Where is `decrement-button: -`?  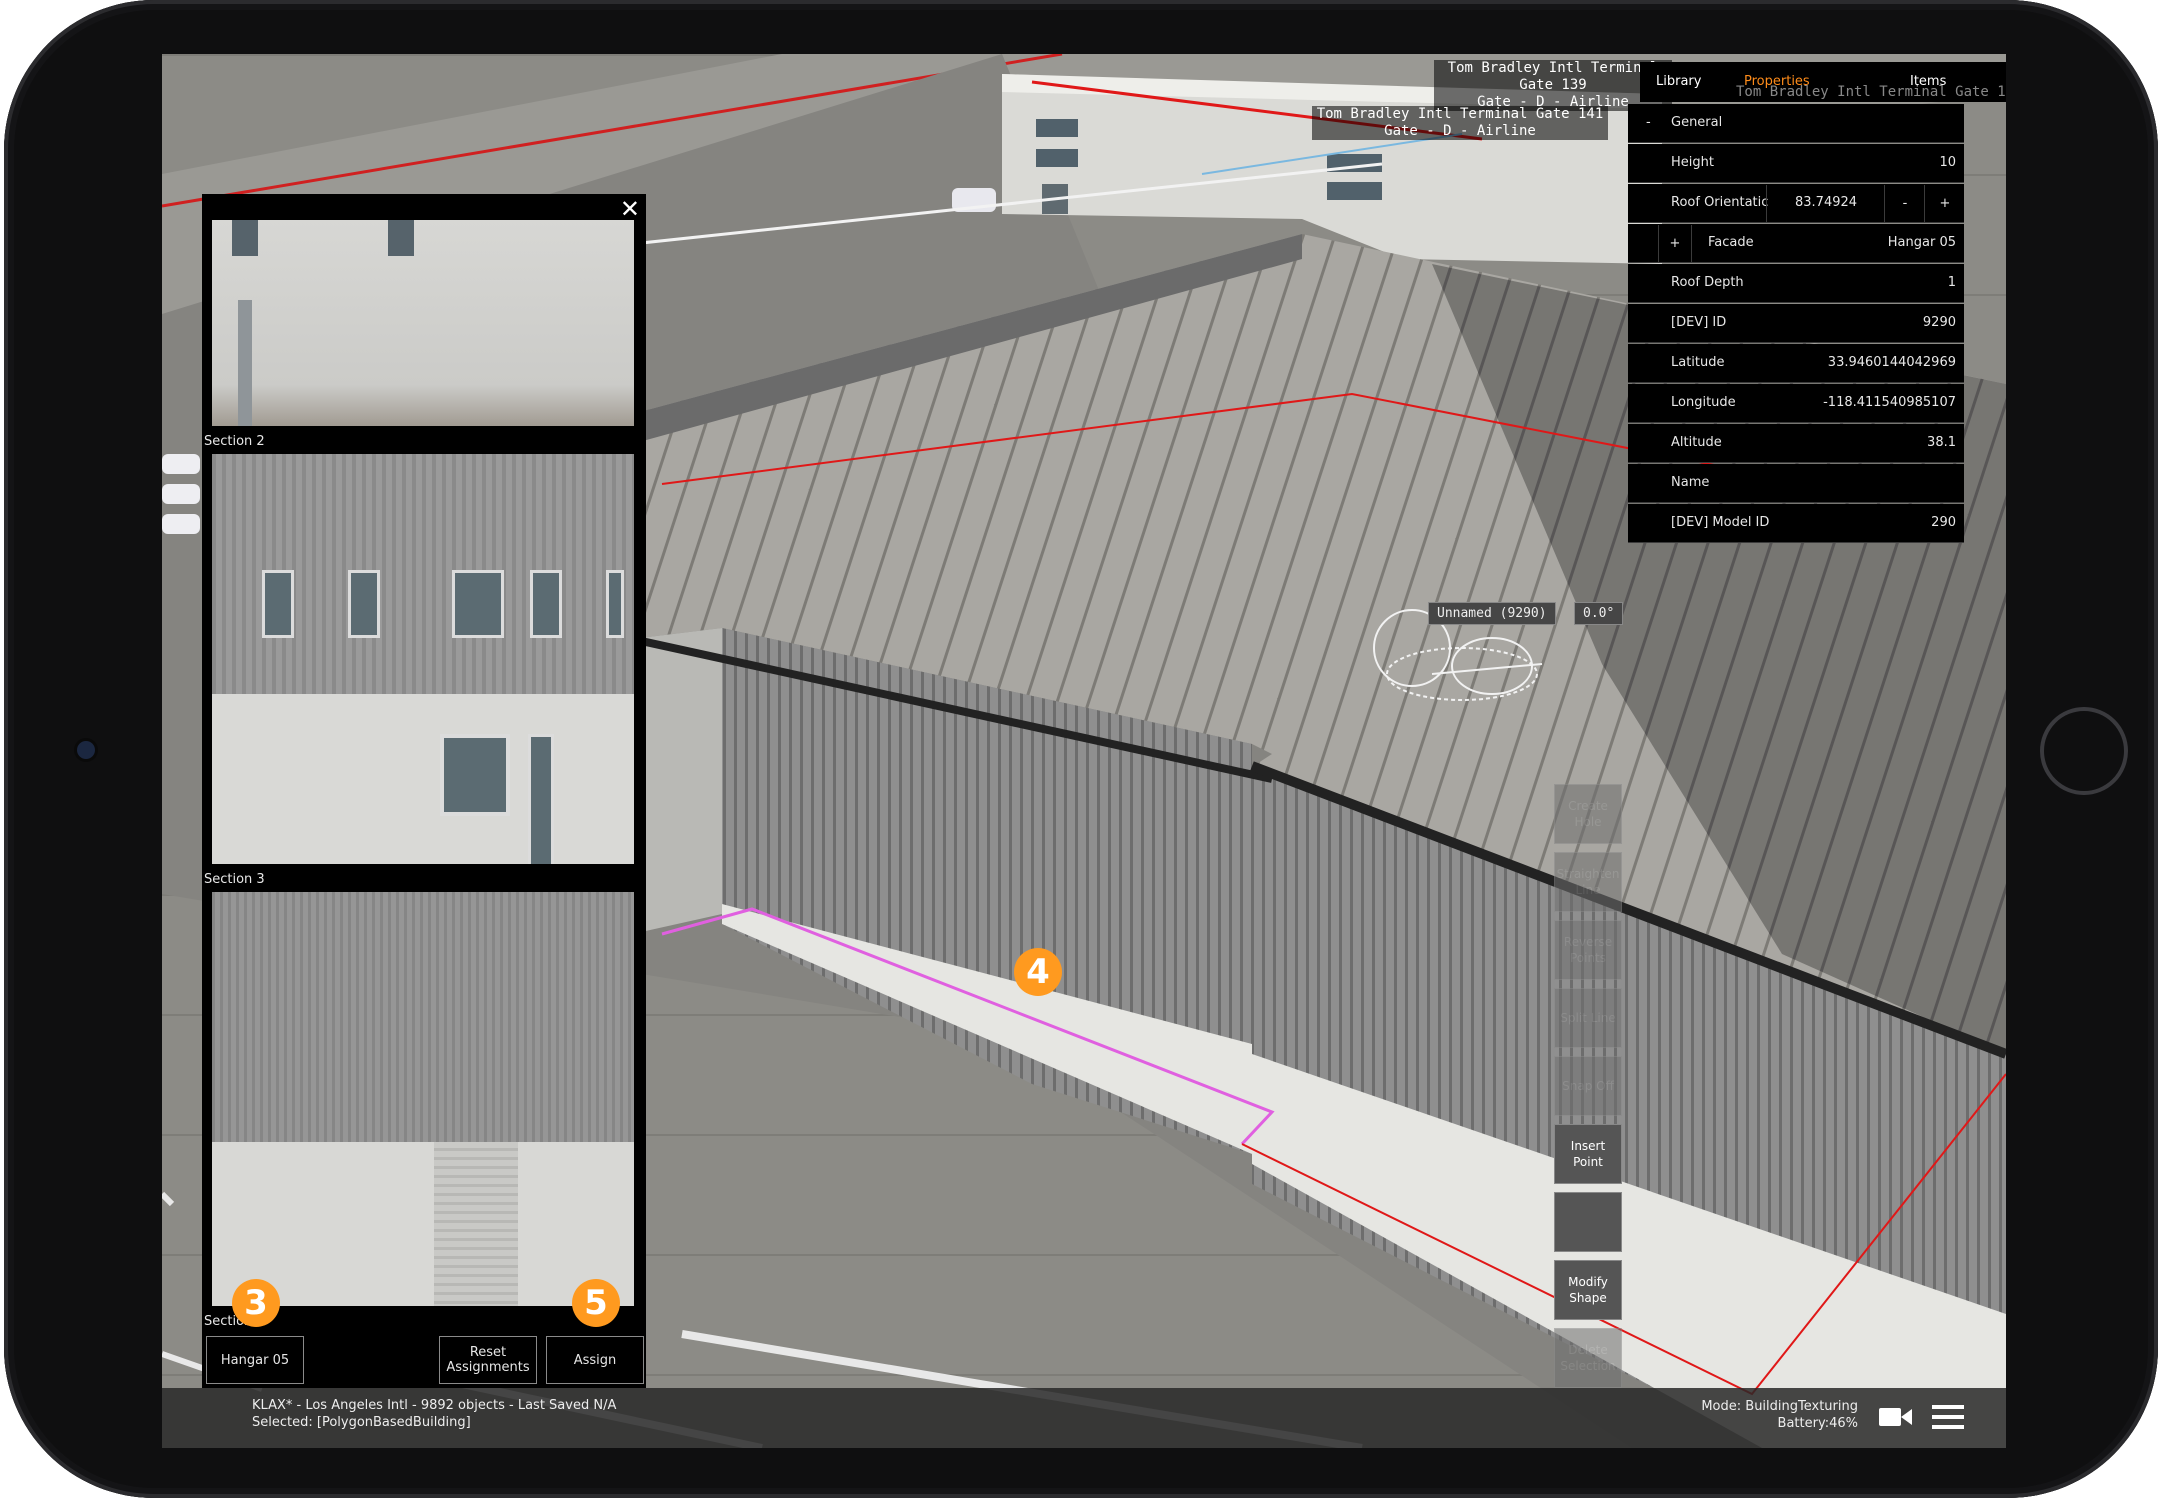 decrement-button: - is located at coordinates (1904, 203).